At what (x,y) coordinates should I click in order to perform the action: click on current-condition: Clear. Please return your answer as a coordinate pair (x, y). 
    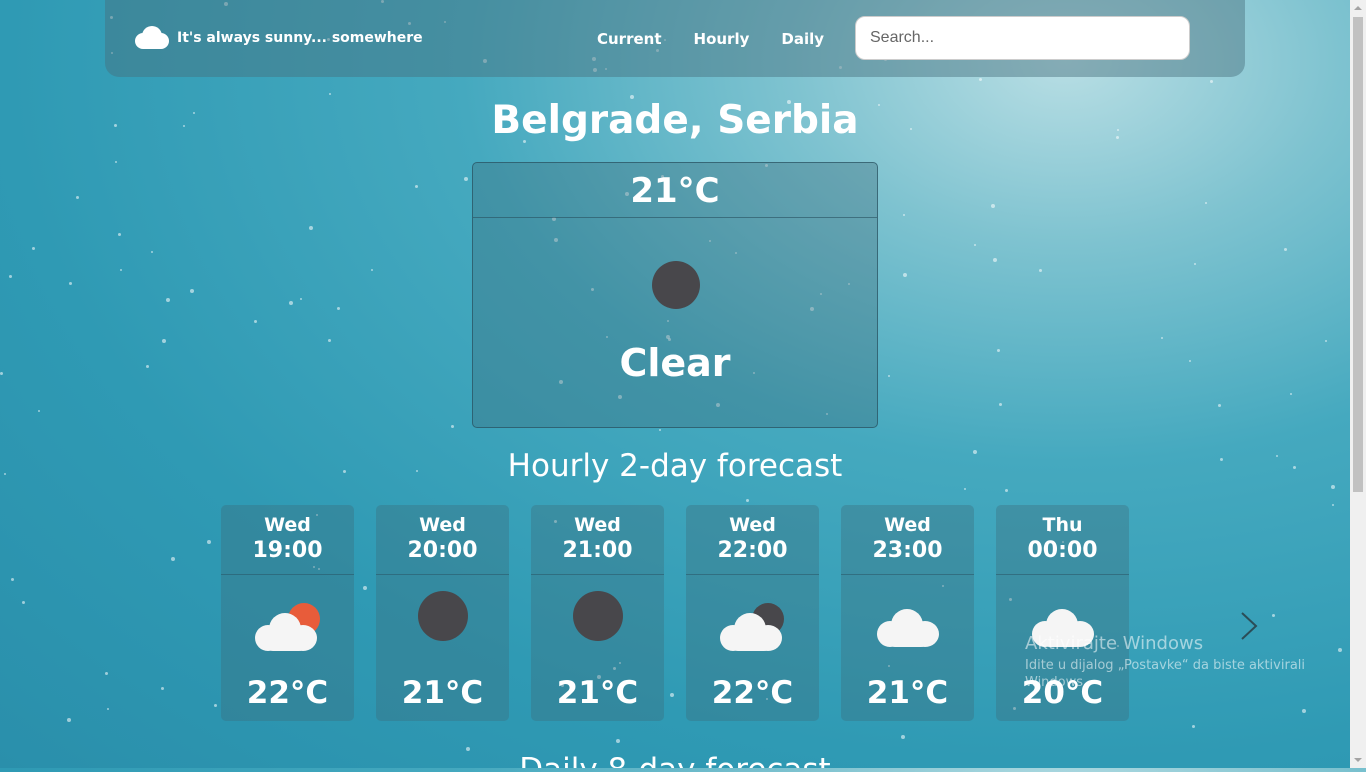
    Looking at the image, I should click on (675, 363).